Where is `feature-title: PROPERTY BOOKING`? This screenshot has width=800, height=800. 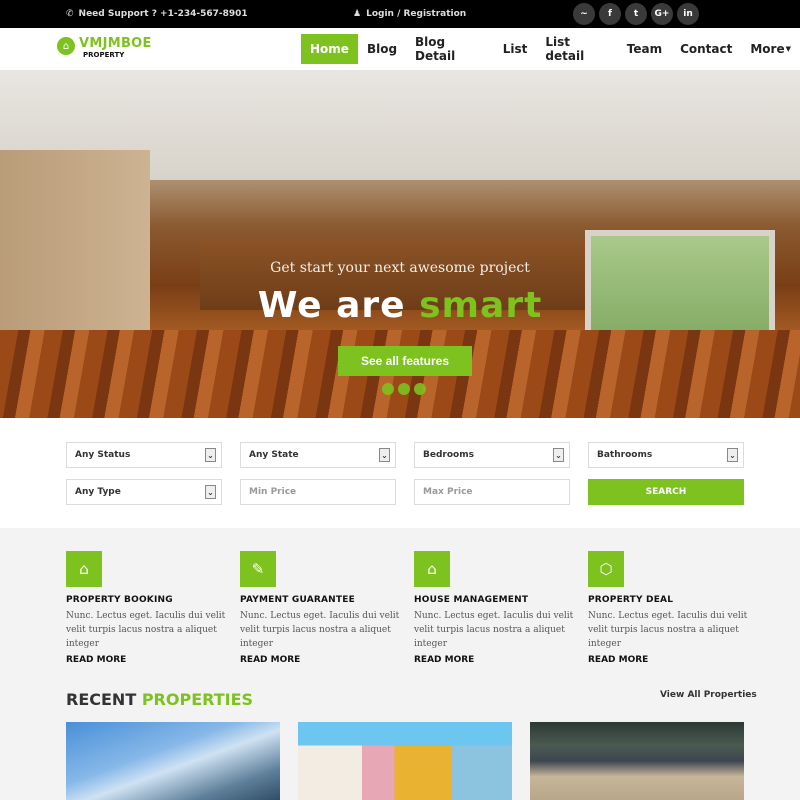 feature-title: PROPERTY BOOKING is located at coordinates (119, 600).